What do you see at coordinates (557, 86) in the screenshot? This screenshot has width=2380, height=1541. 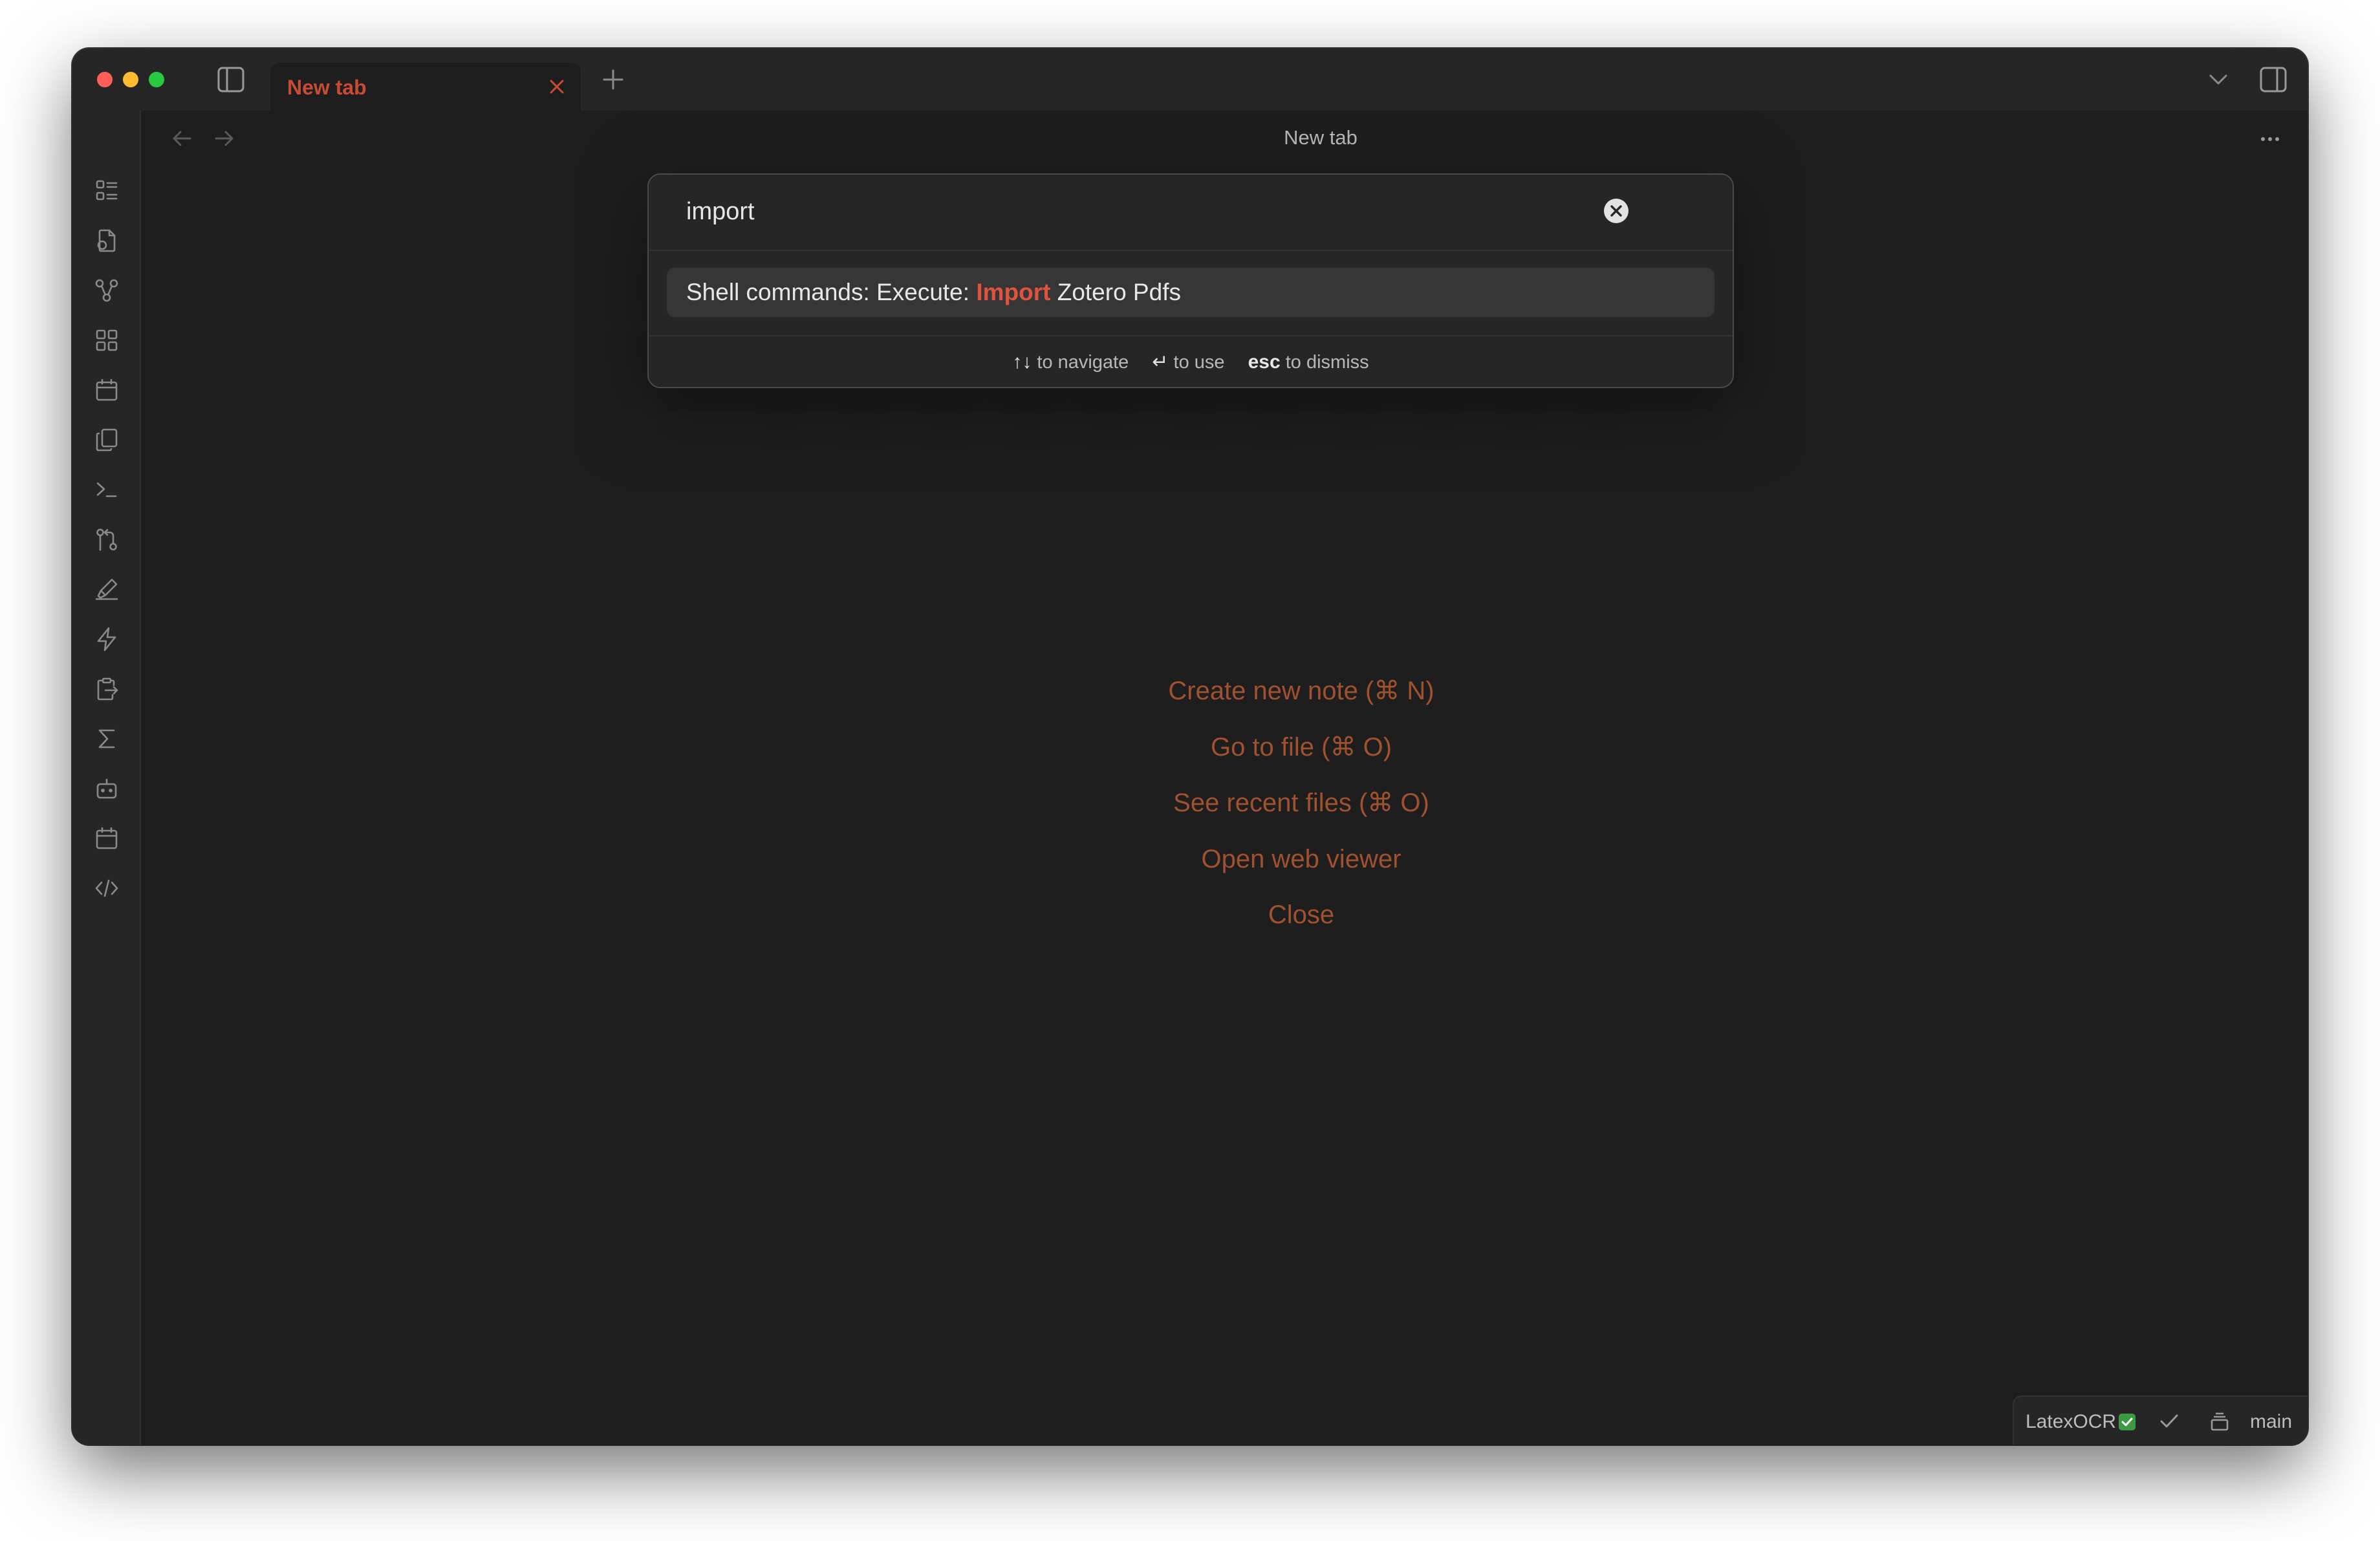 I see `tab-close-icon` at bounding box center [557, 86].